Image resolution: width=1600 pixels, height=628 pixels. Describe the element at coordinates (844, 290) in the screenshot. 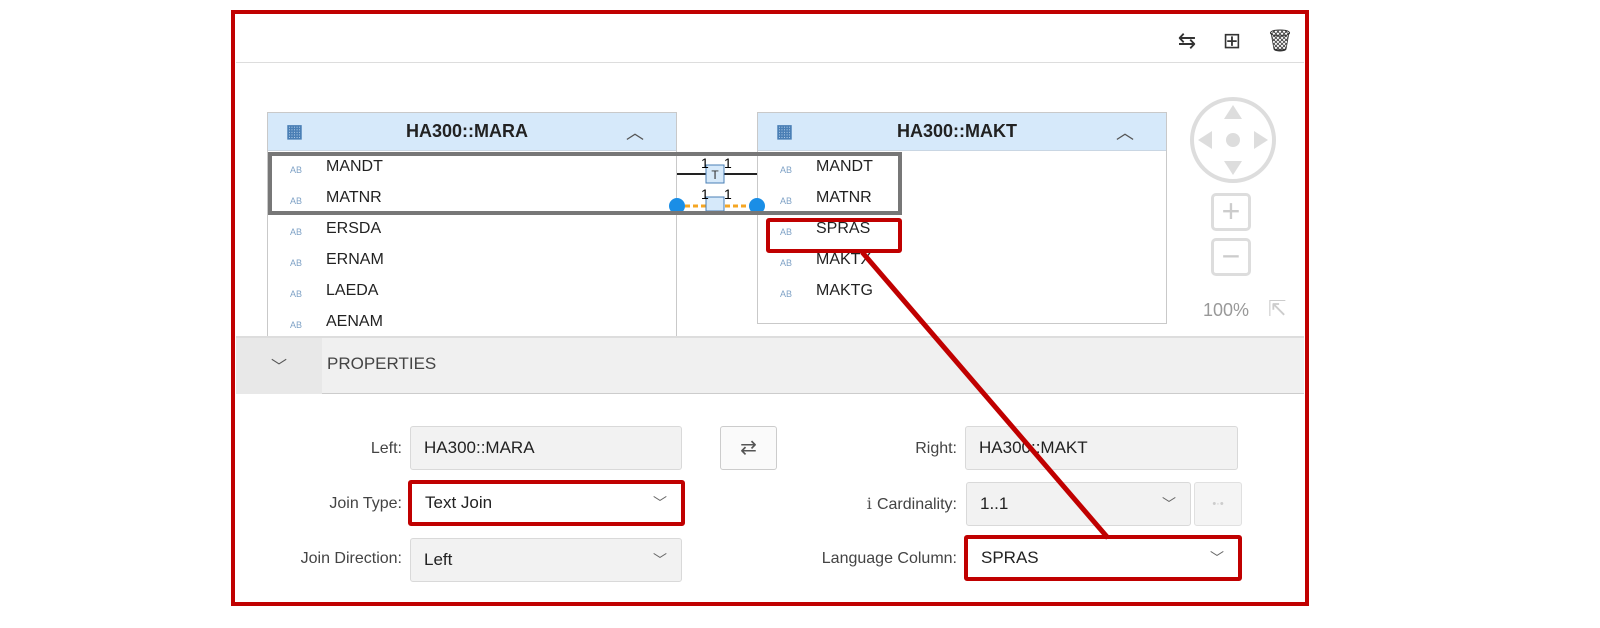

I see `column-name: MAKTG` at that location.